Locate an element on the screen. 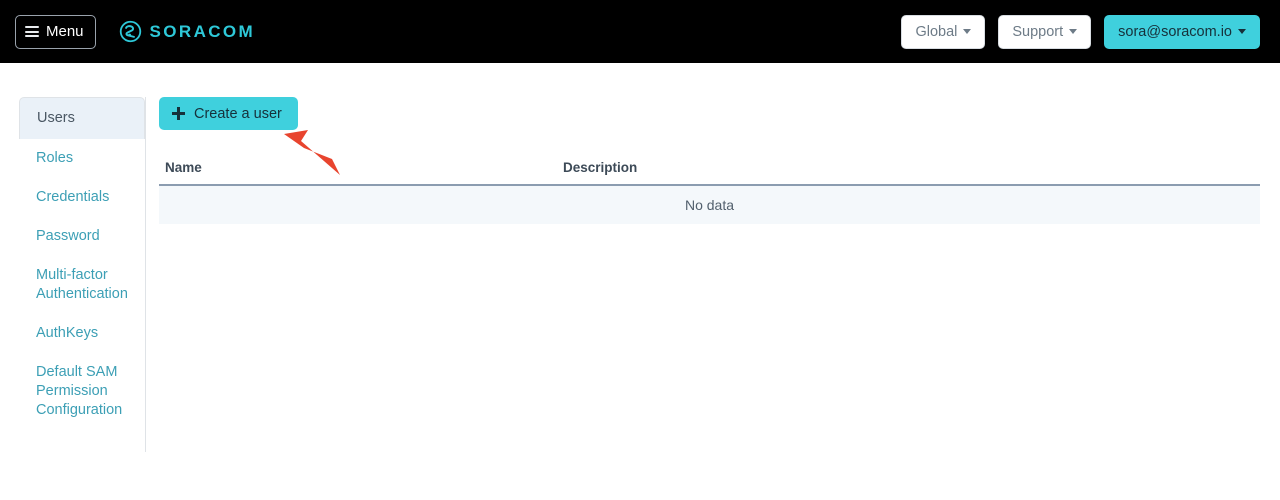 The height and width of the screenshot is (500, 1280). sidebar-item-users: Users is located at coordinates (82, 118).